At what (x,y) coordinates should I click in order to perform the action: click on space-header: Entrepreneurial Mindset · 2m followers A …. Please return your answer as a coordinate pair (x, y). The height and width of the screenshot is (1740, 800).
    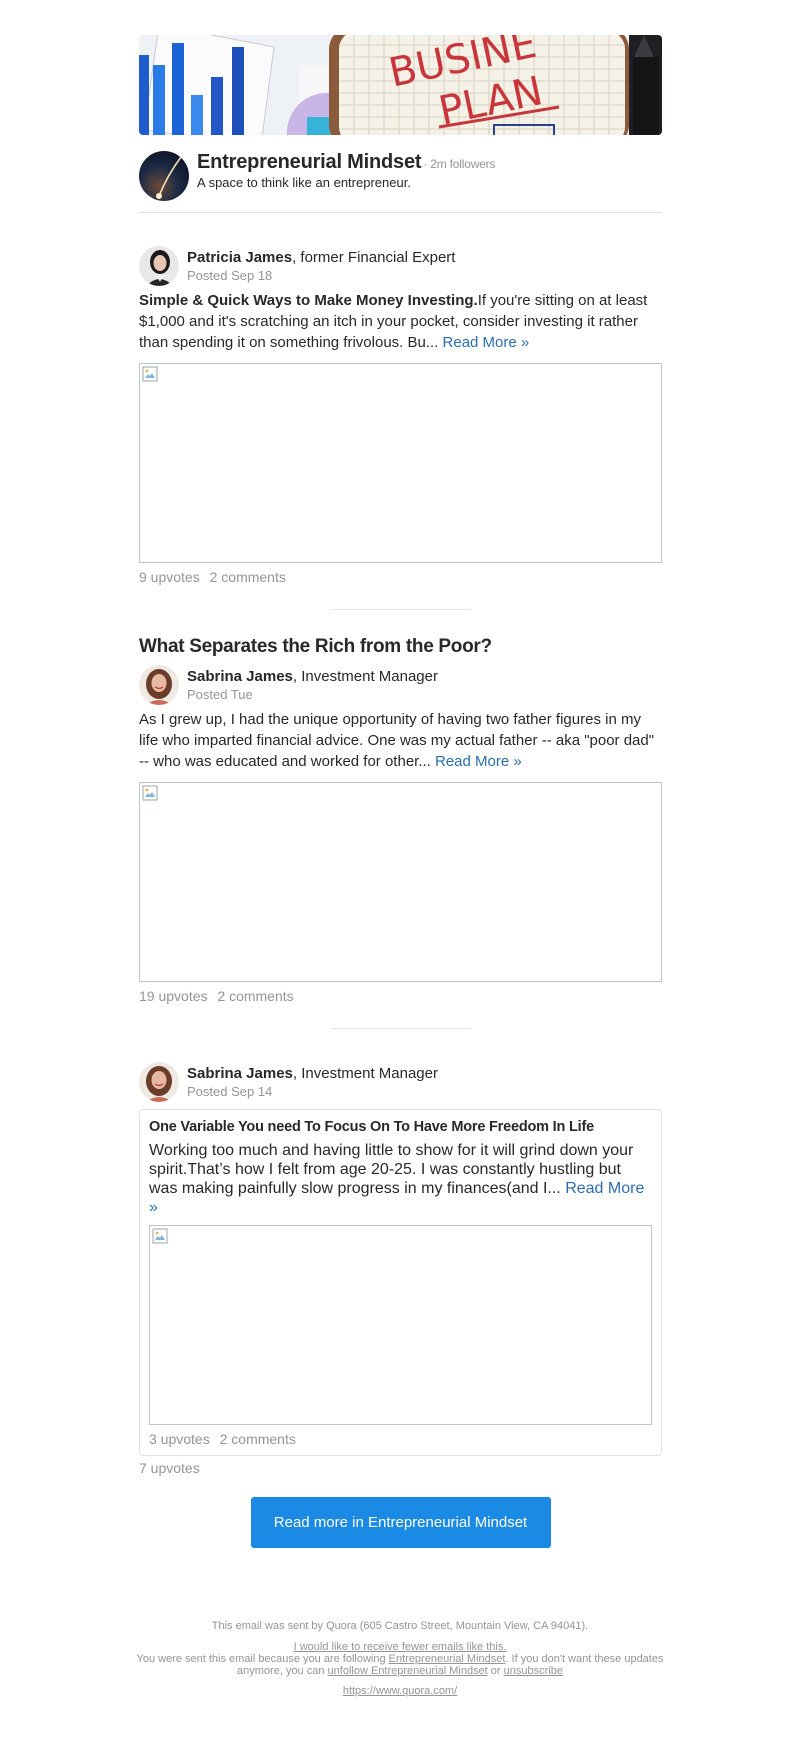
    Looking at the image, I should click on (400, 174).